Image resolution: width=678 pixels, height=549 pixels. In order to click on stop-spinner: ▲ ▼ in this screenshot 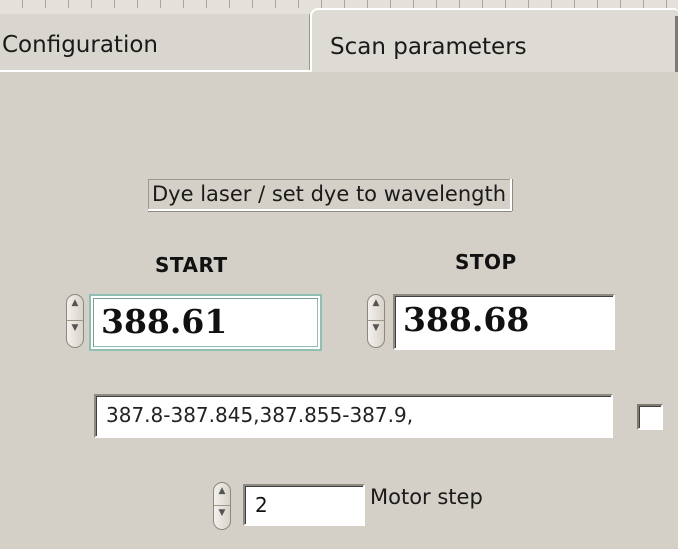, I will do `click(376, 321)`.